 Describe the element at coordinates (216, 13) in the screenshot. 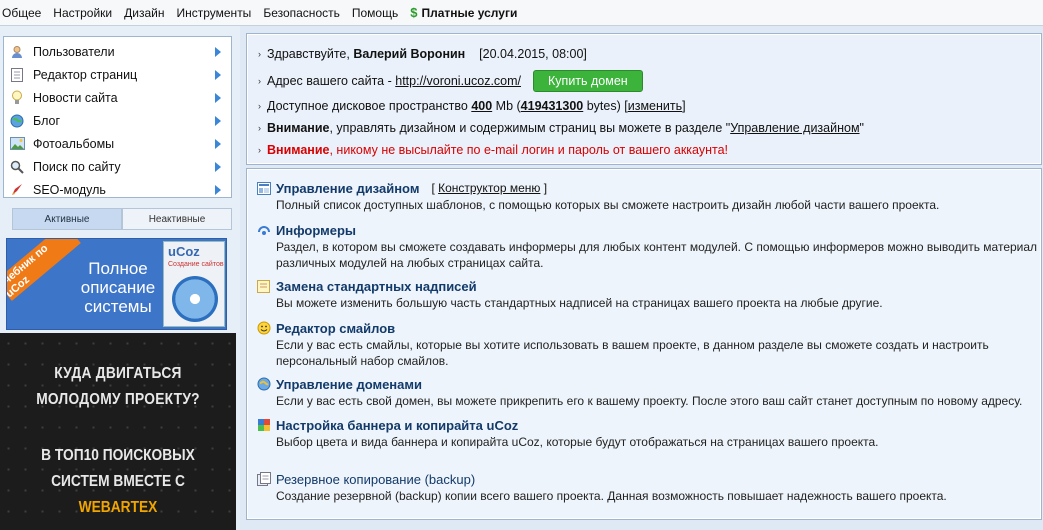

I see `menu-tools: Инструменты` at that location.